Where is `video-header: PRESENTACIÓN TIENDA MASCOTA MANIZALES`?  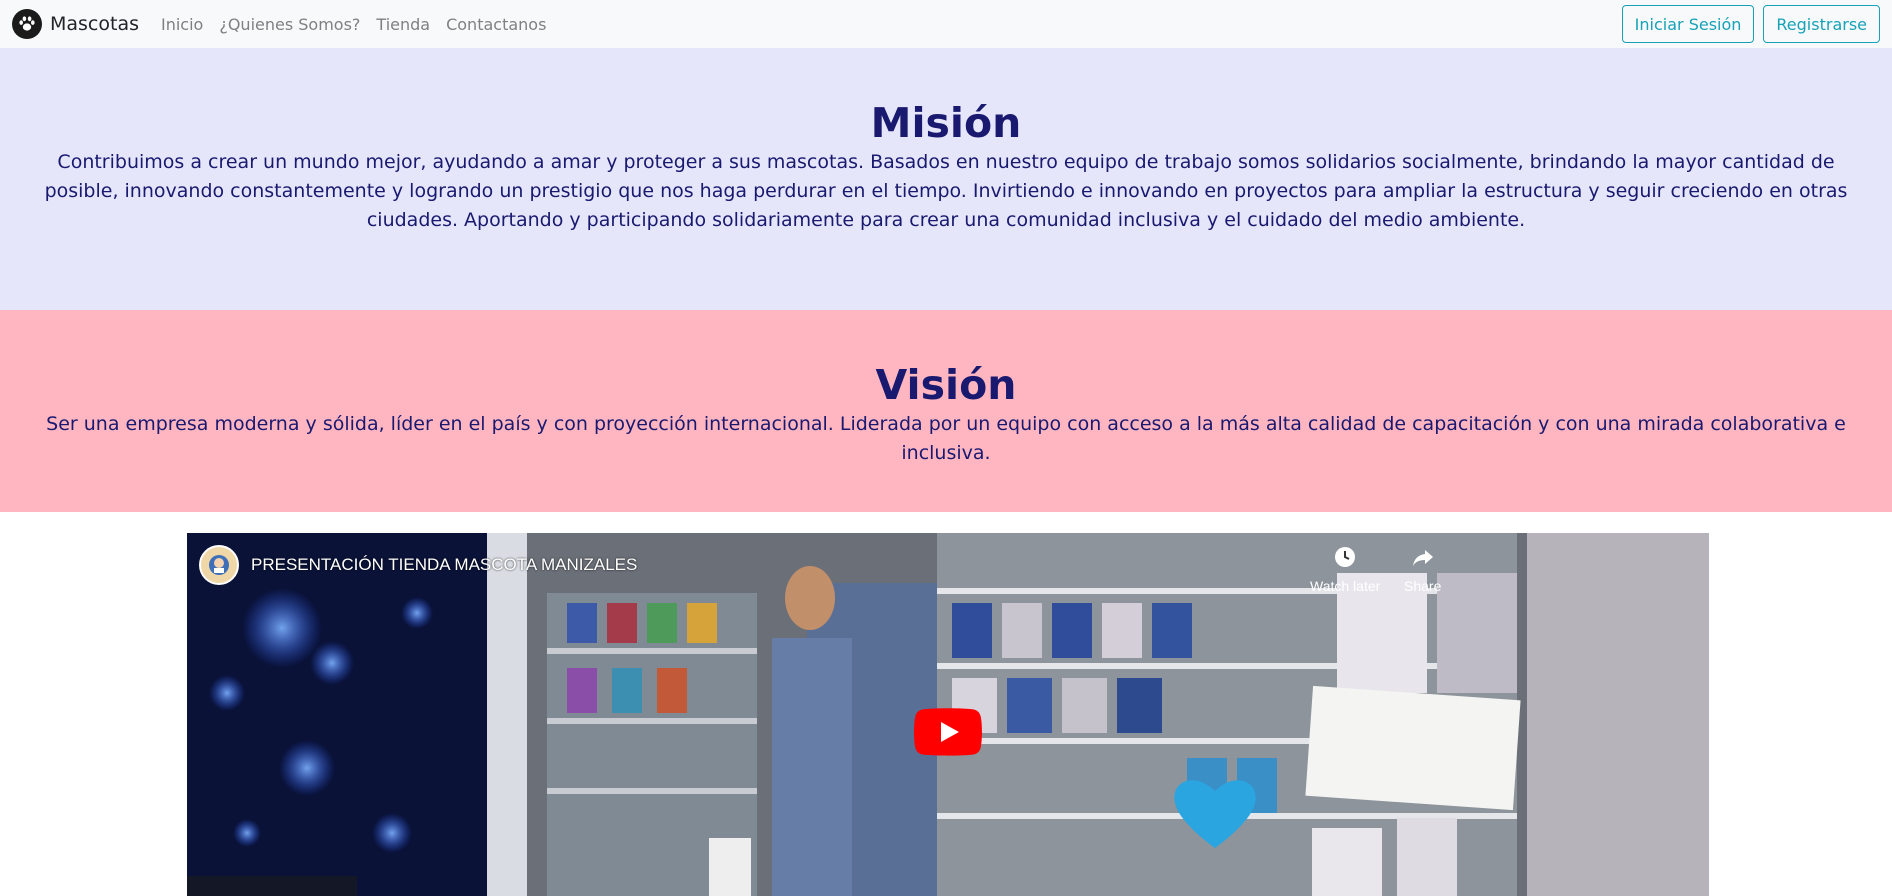
video-header: PRESENTACIÓN TIENDA MASCOTA MANIZALES is located at coordinates (418, 565).